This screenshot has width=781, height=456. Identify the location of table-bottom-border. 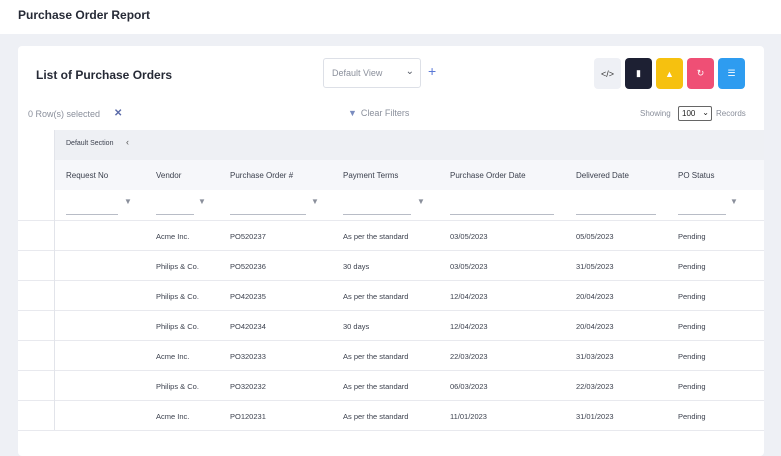
(391, 430).